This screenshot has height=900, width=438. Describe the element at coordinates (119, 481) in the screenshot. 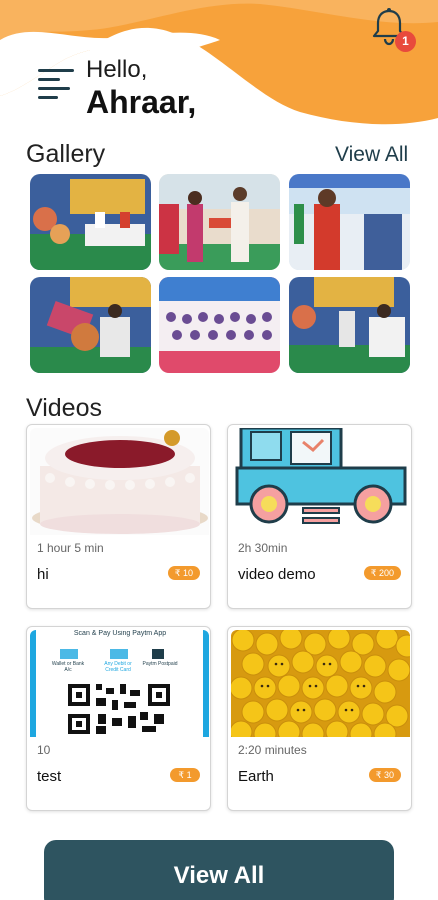

I see `video-thumbnail-cake` at that location.